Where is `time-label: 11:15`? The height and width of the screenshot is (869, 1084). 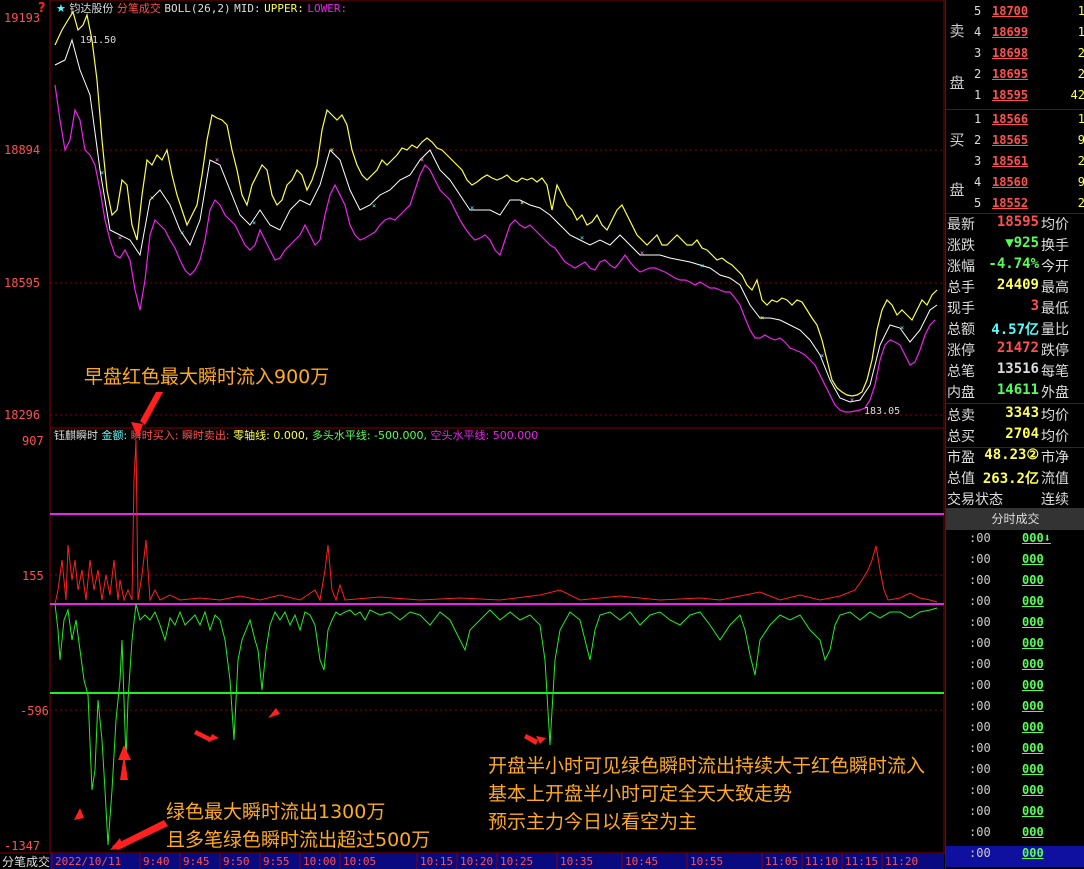 time-label: 11:15 is located at coordinates (861, 861).